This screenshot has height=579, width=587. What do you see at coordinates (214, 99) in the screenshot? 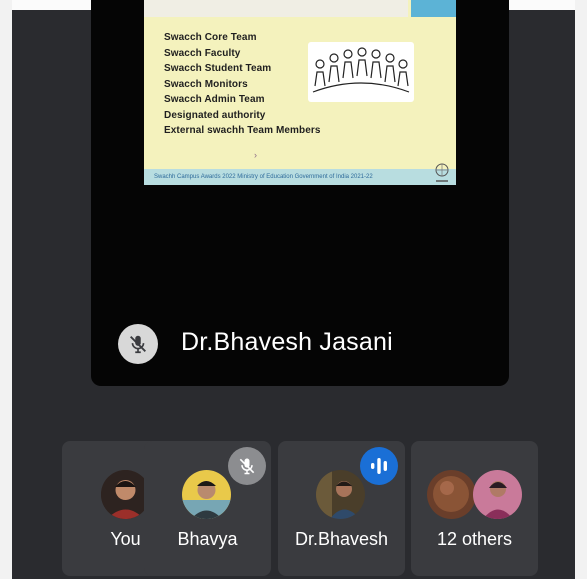
I see `slide-list-item: Swacch Admin Team` at bounding box center [214, 99].